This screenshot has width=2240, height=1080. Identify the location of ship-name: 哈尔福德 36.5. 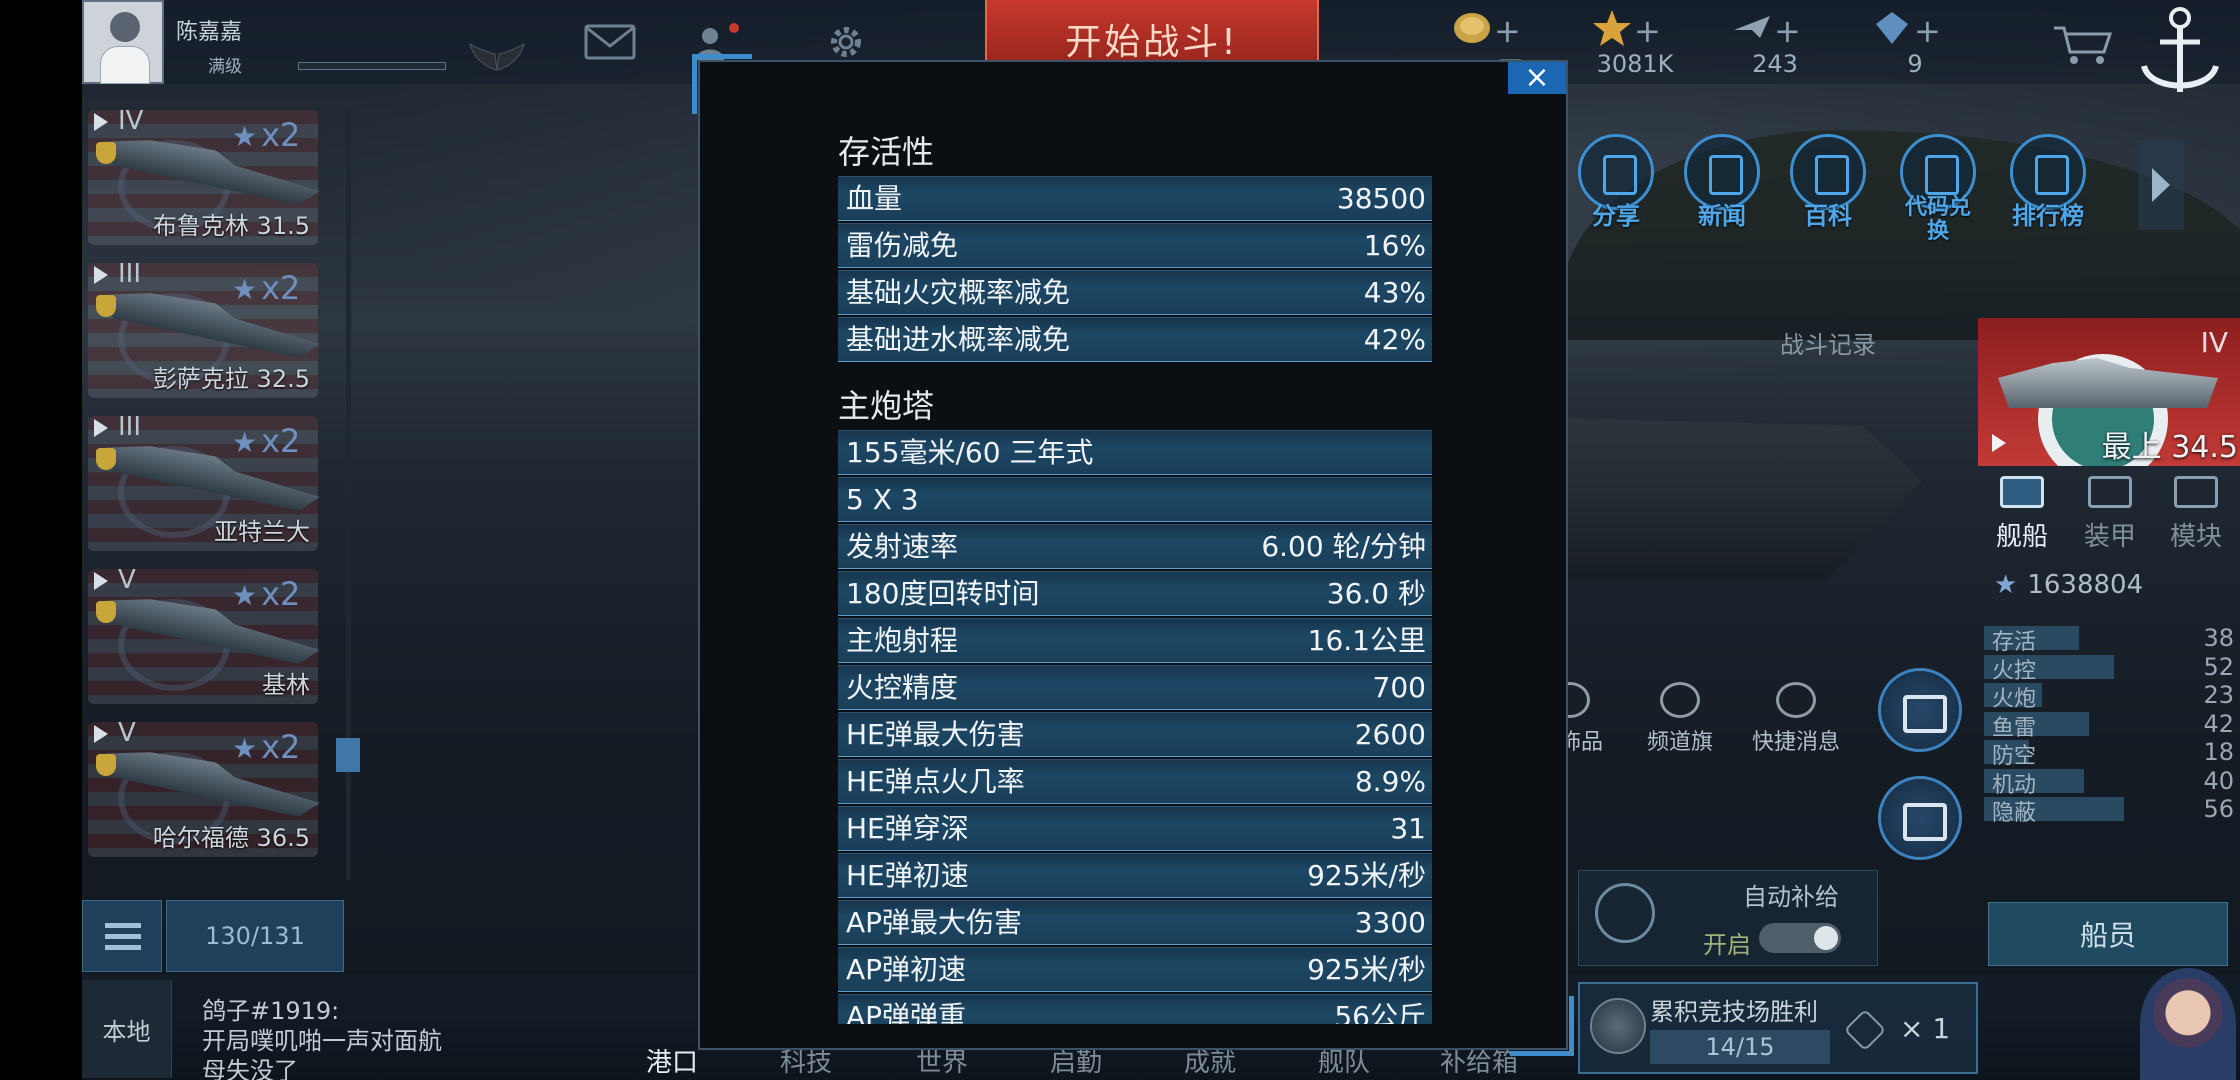
(231, 838).